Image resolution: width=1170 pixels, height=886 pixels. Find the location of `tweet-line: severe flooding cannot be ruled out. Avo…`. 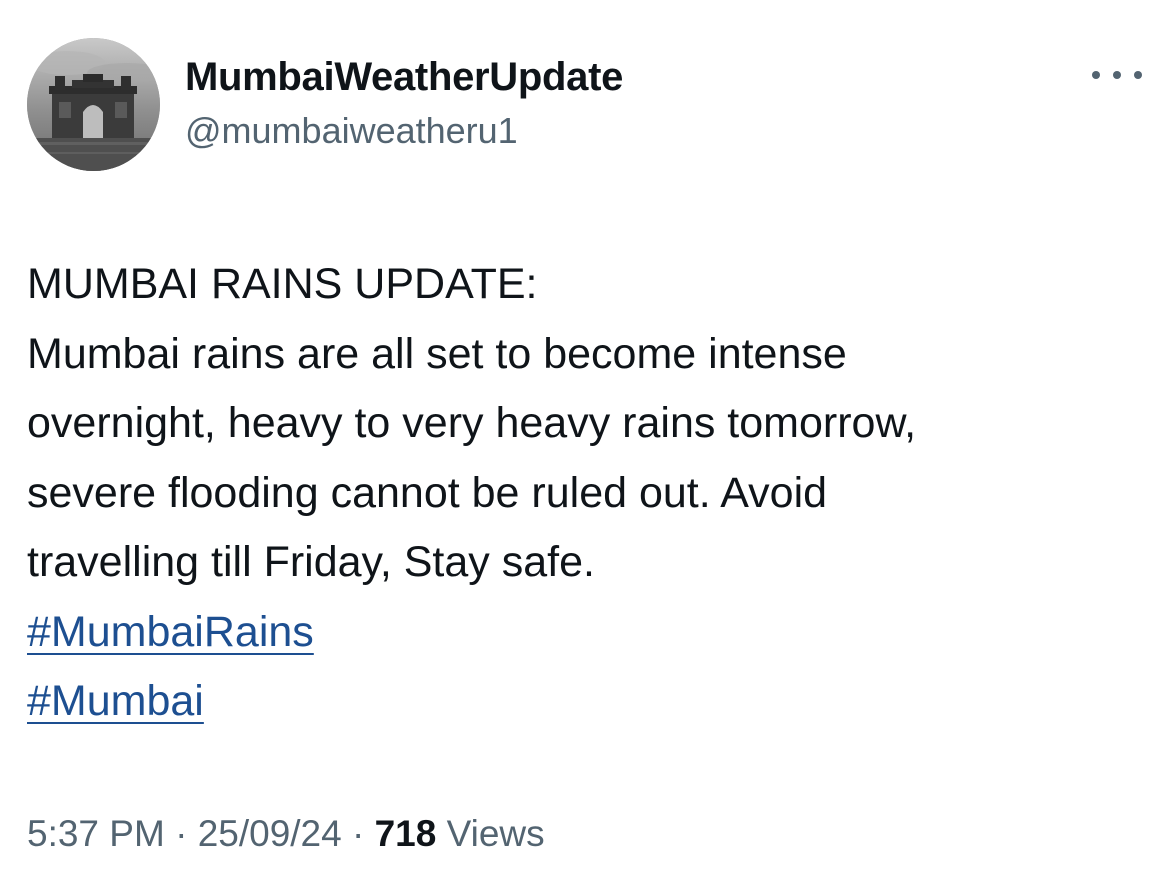

tweet-line: severe flooding cannot be ruled out. Avo… is located at coordinates (427, 492).